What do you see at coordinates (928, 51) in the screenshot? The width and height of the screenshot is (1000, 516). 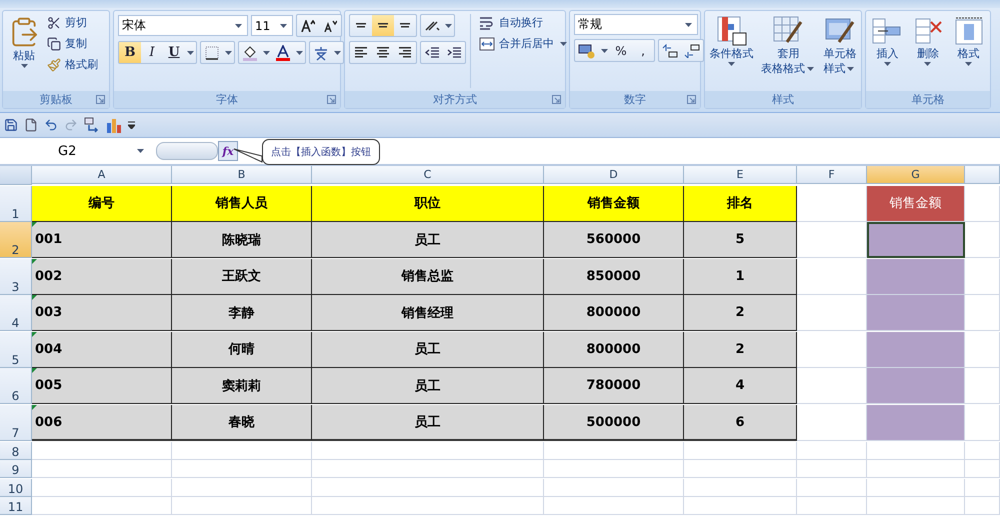 I see `cells-button: 删除` at bounding box center [928, 51].